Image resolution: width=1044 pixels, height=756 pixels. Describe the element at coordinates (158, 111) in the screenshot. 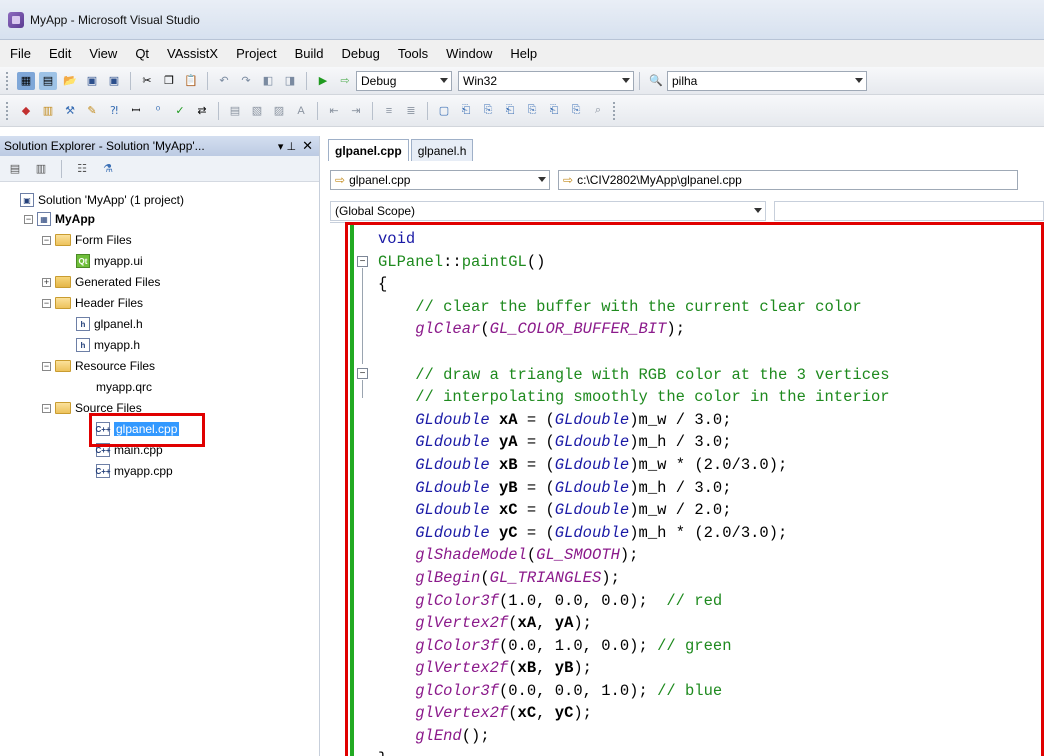

I see `regex-icon: ⁰` at that location.